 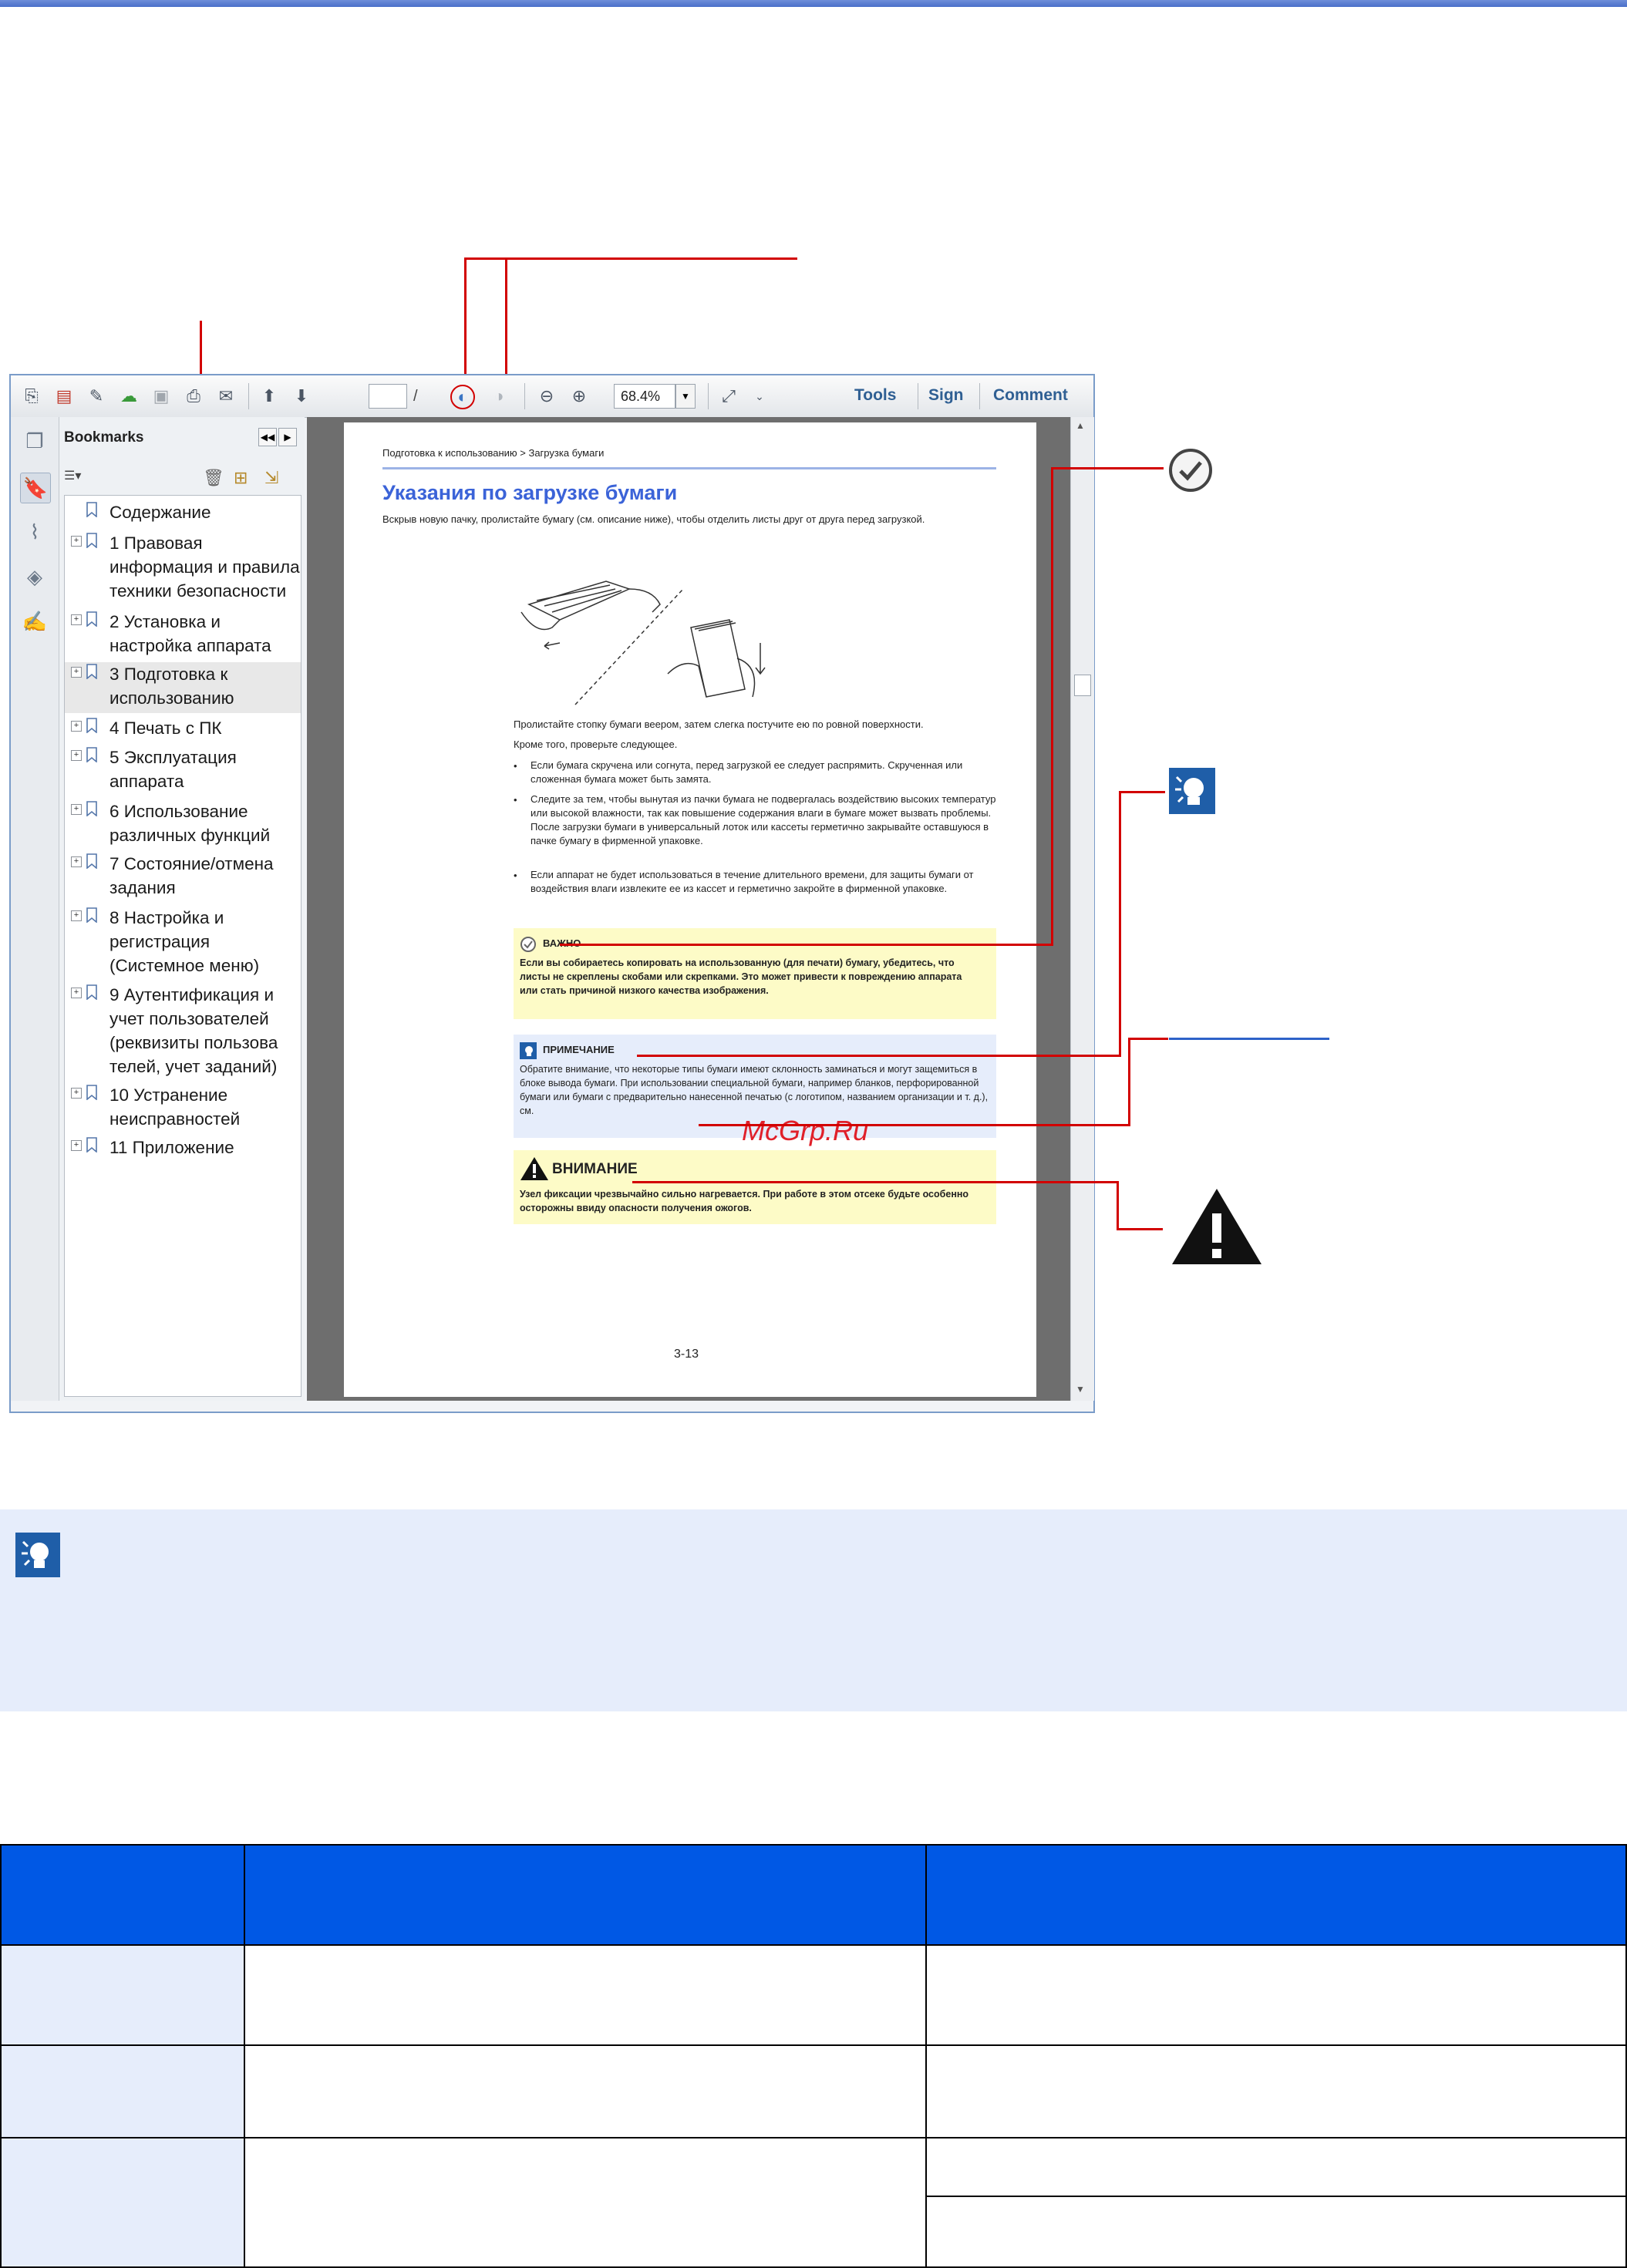 I want to click on bookmark-item: + 6 Использование различных функций, so click(x=183, y=824).